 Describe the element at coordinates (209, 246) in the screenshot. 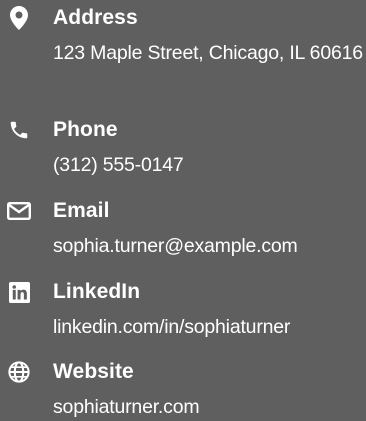

I see `email-link: sophia.turner@example.com` at that location.